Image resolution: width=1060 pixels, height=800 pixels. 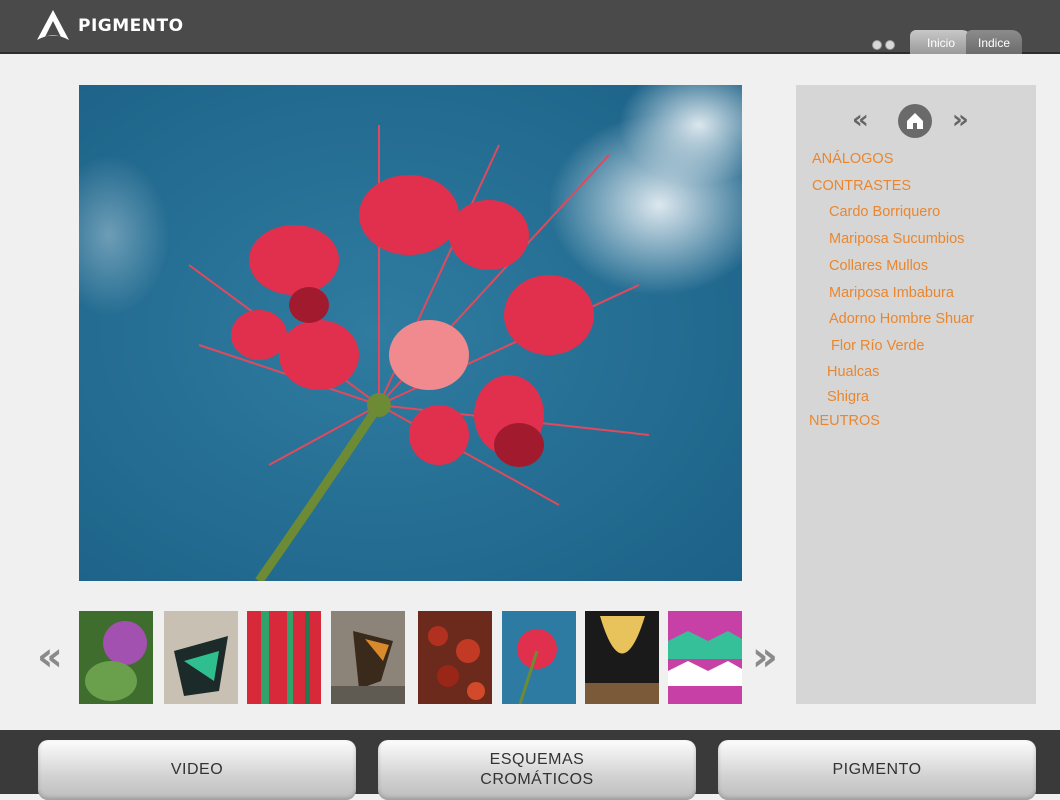 I want to click on gallery-next-button: », so click(x=765, y=657).